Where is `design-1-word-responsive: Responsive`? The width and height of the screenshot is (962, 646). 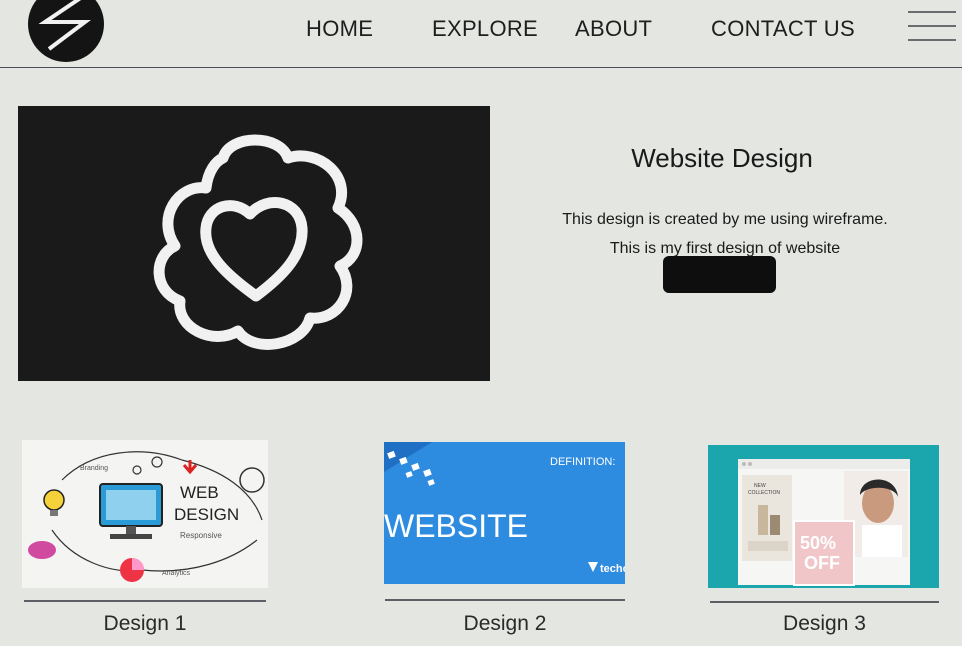 design-1-word-responsive: Responsive is located at coordinates (201, 535).